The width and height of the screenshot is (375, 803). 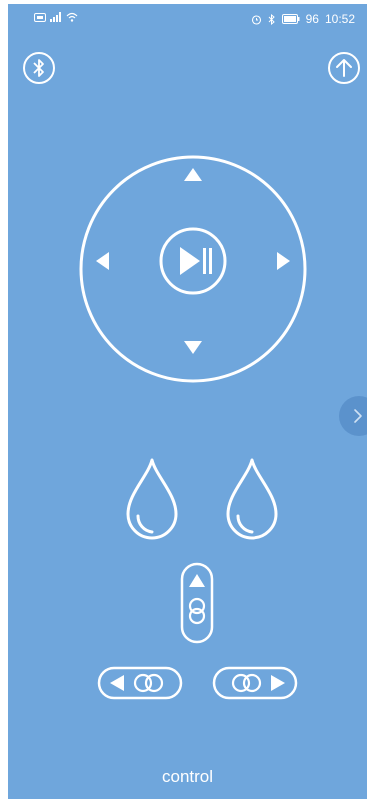 I want to click on bluetooth-icon, so click(x=39, y=68).